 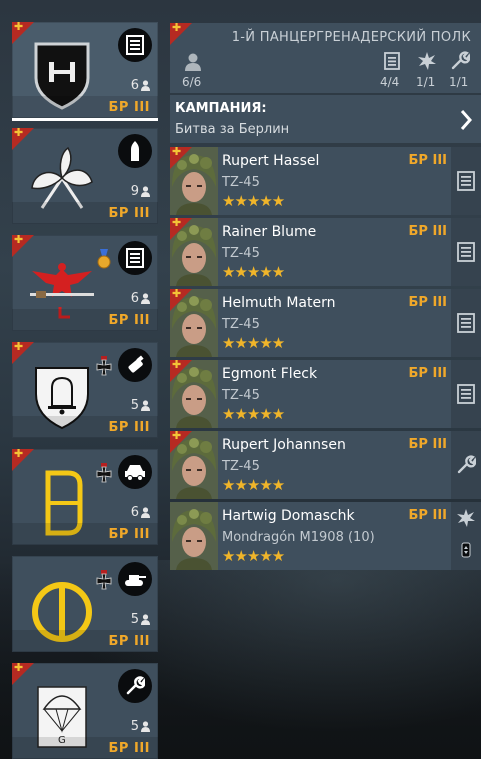 What do you see at coordinates (193, 62) in the screenshot?
I see `soldier-icon` at bounding box center [193, 62].